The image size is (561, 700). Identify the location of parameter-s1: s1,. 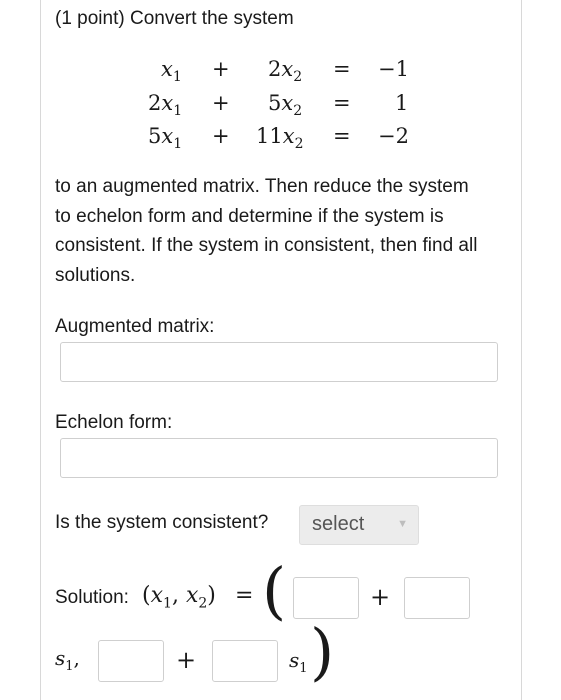
(67, 660).